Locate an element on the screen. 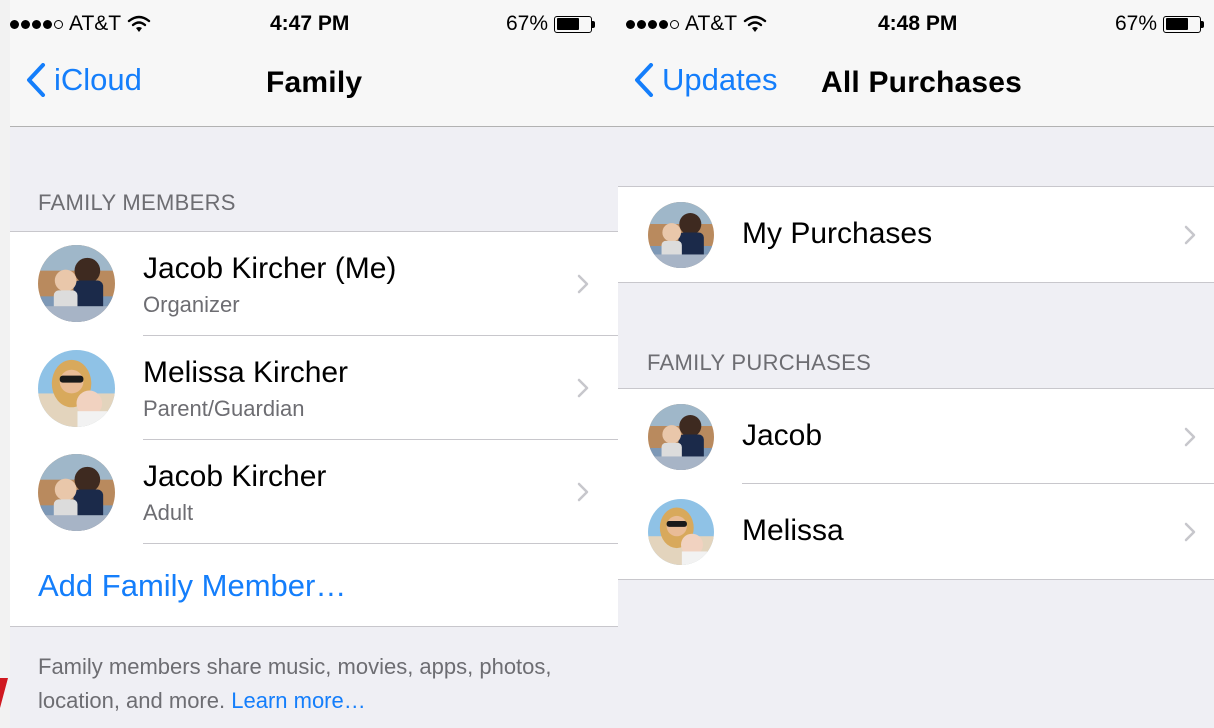  my-purchases-group: My Purchases is located at coordinates (916, 234).